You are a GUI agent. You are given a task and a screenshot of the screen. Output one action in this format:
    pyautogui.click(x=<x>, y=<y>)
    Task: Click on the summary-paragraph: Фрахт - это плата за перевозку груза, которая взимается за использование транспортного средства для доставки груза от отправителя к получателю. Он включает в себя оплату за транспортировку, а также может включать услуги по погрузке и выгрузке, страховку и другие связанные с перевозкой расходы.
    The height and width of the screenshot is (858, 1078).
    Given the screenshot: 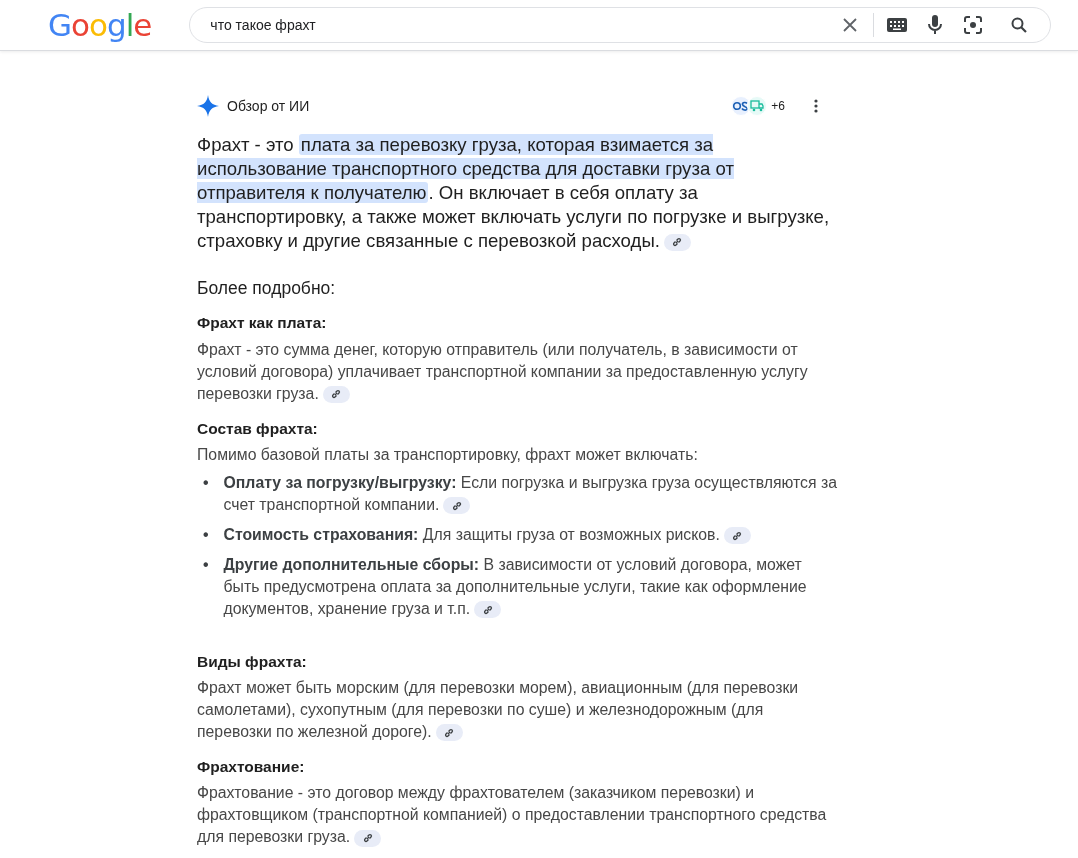 What is the action you would take?
    pyautogui.click(x=514, y=193)
    